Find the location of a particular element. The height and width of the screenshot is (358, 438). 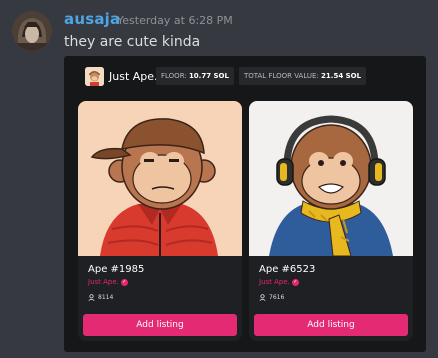

owner-count: 8114 is located at coordinates (100, 297).